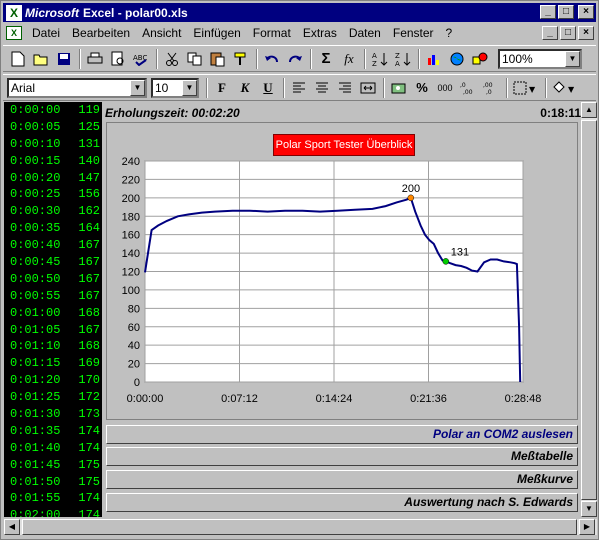 This screenshot has height=540, width=599. I want to click on bpm-cell: 131, so click(86, 144).